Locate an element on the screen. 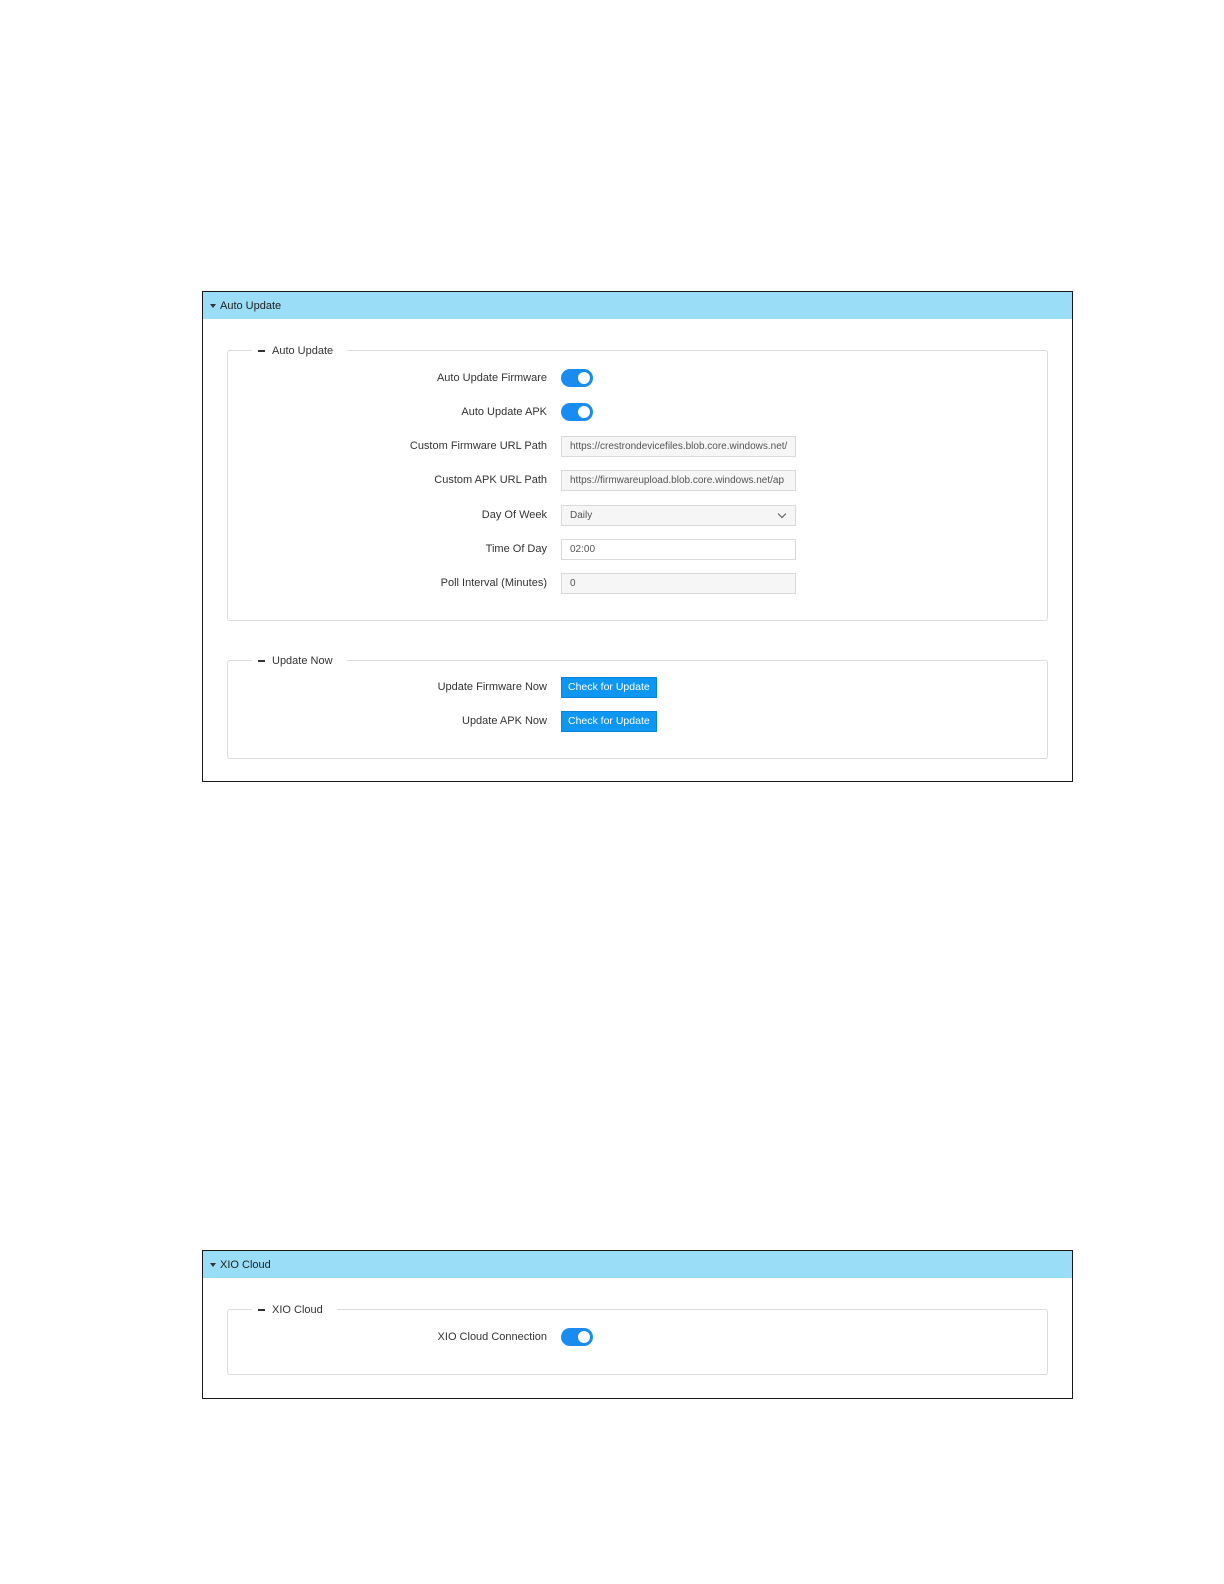  poll-interval-row: Poll Interval (Minutes) 0 is located at coordinates (637, 583).